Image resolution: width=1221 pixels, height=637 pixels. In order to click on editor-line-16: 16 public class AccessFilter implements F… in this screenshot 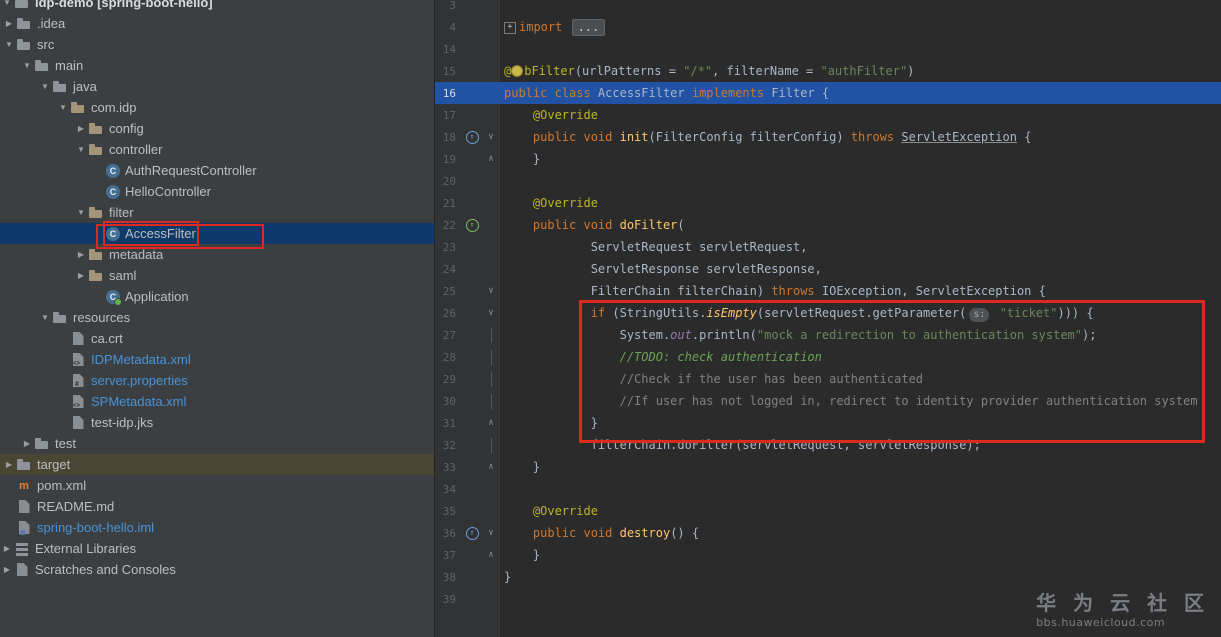, I will do `click(828, 93)`.